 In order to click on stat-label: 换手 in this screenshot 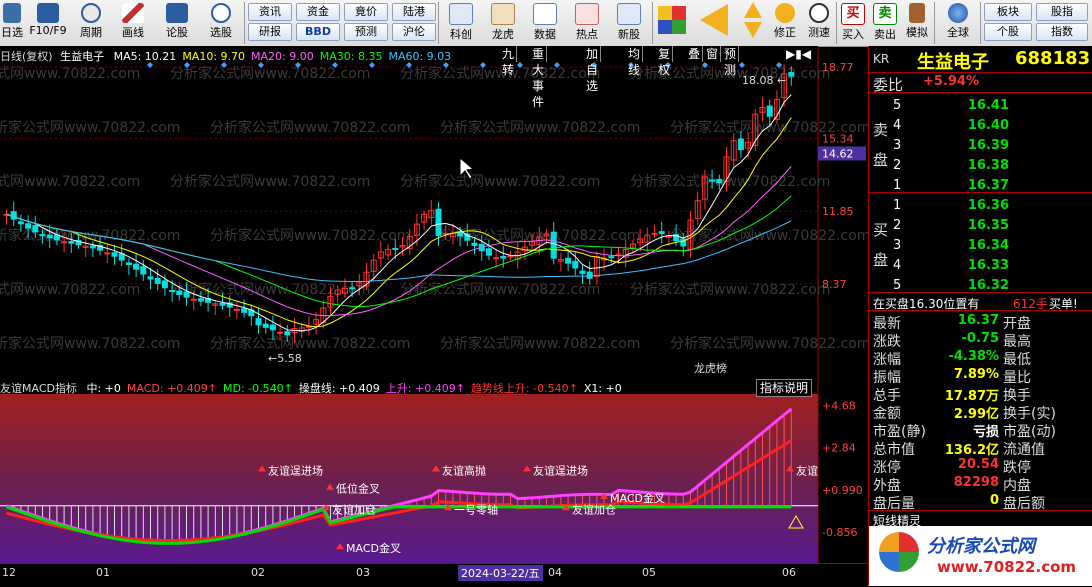, I will do `click(1017, 396)`.